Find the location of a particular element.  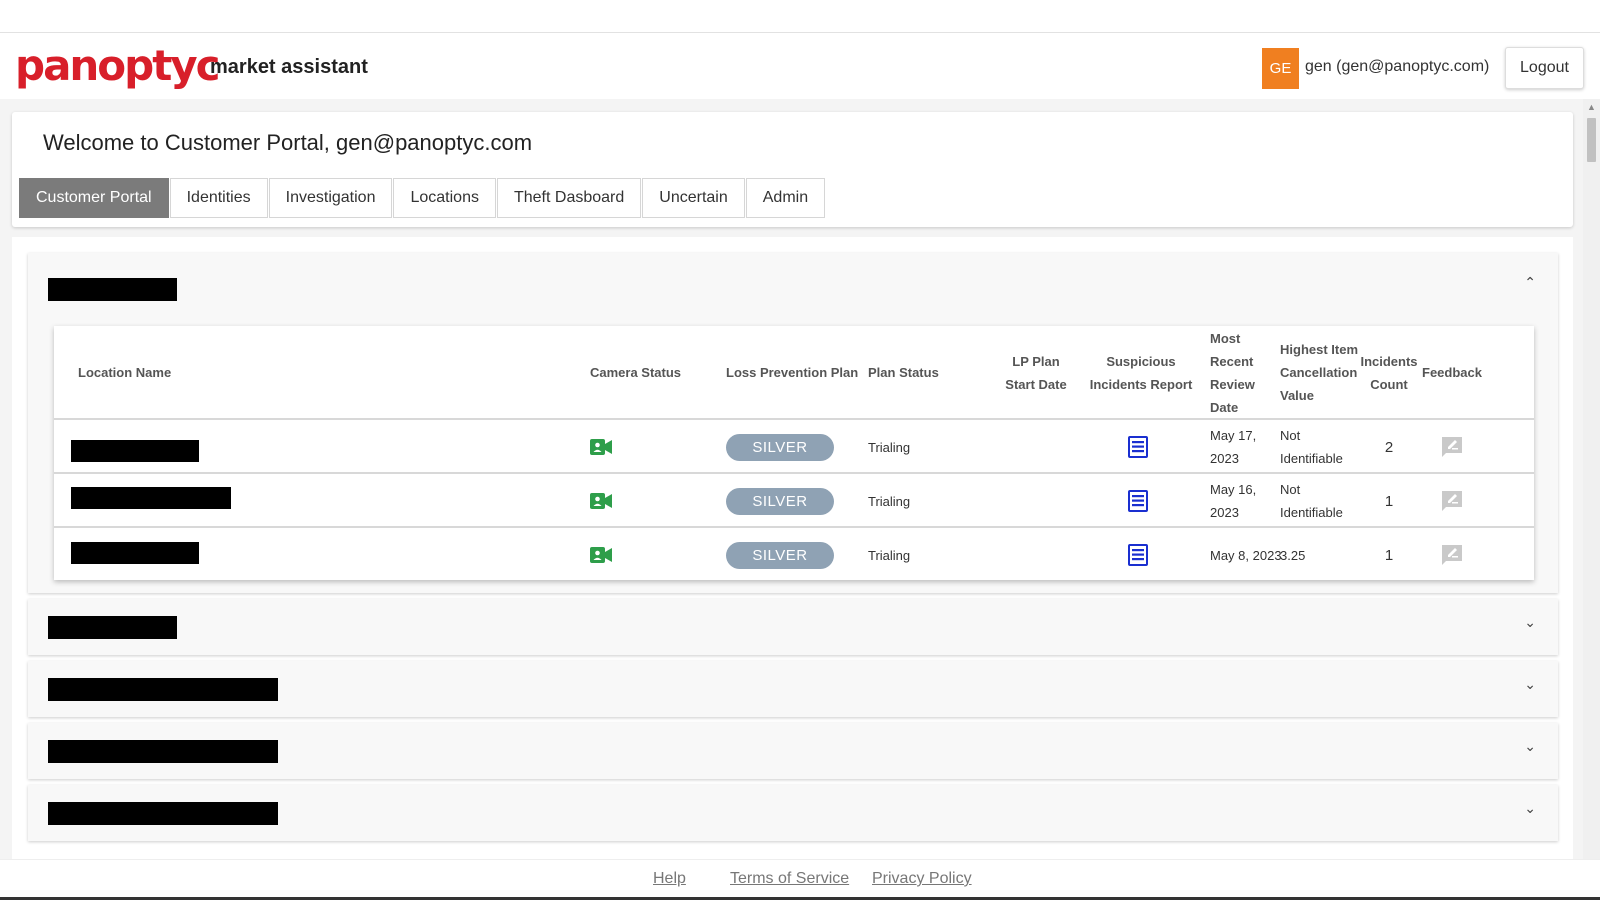

tab-investigation: Investigation is located at coordinates (330, 198).